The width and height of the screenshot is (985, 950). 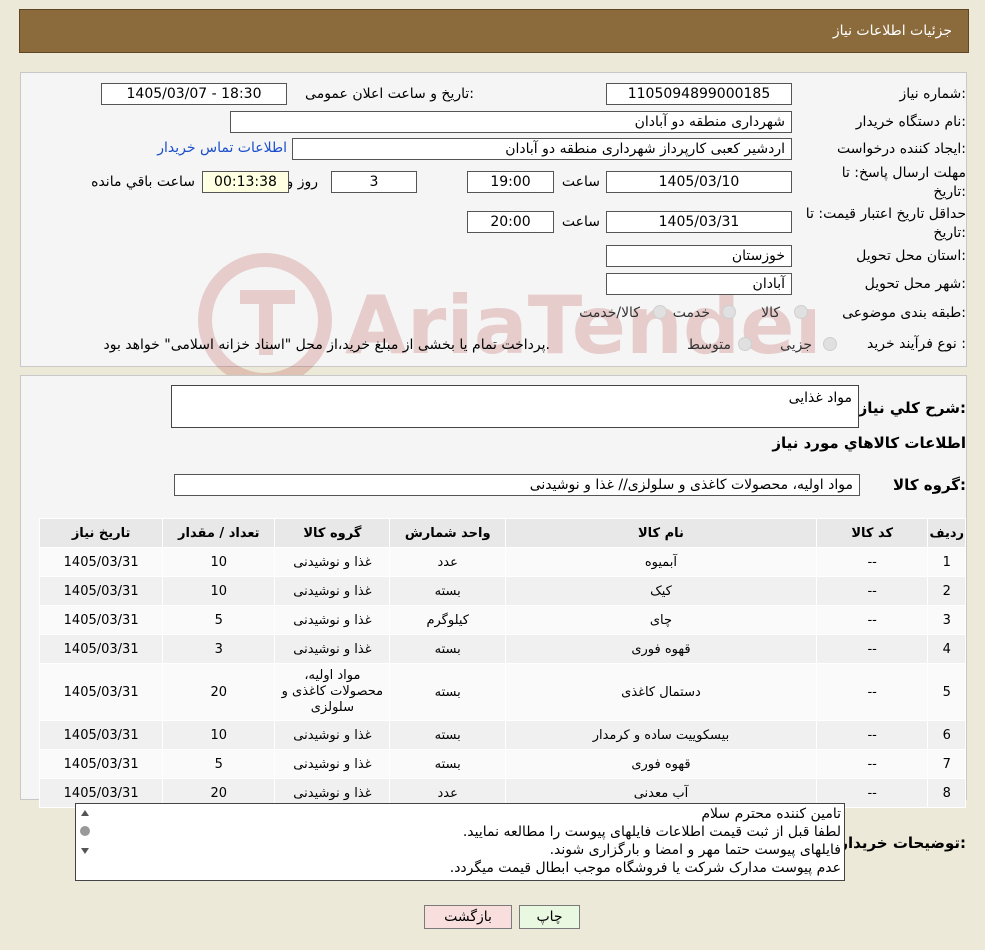 What do you see at coordinates (902, 843) in the screenshot?
I see `buyer-notes-label: توضیحات خریدار:` at bounding box center [902, 843].